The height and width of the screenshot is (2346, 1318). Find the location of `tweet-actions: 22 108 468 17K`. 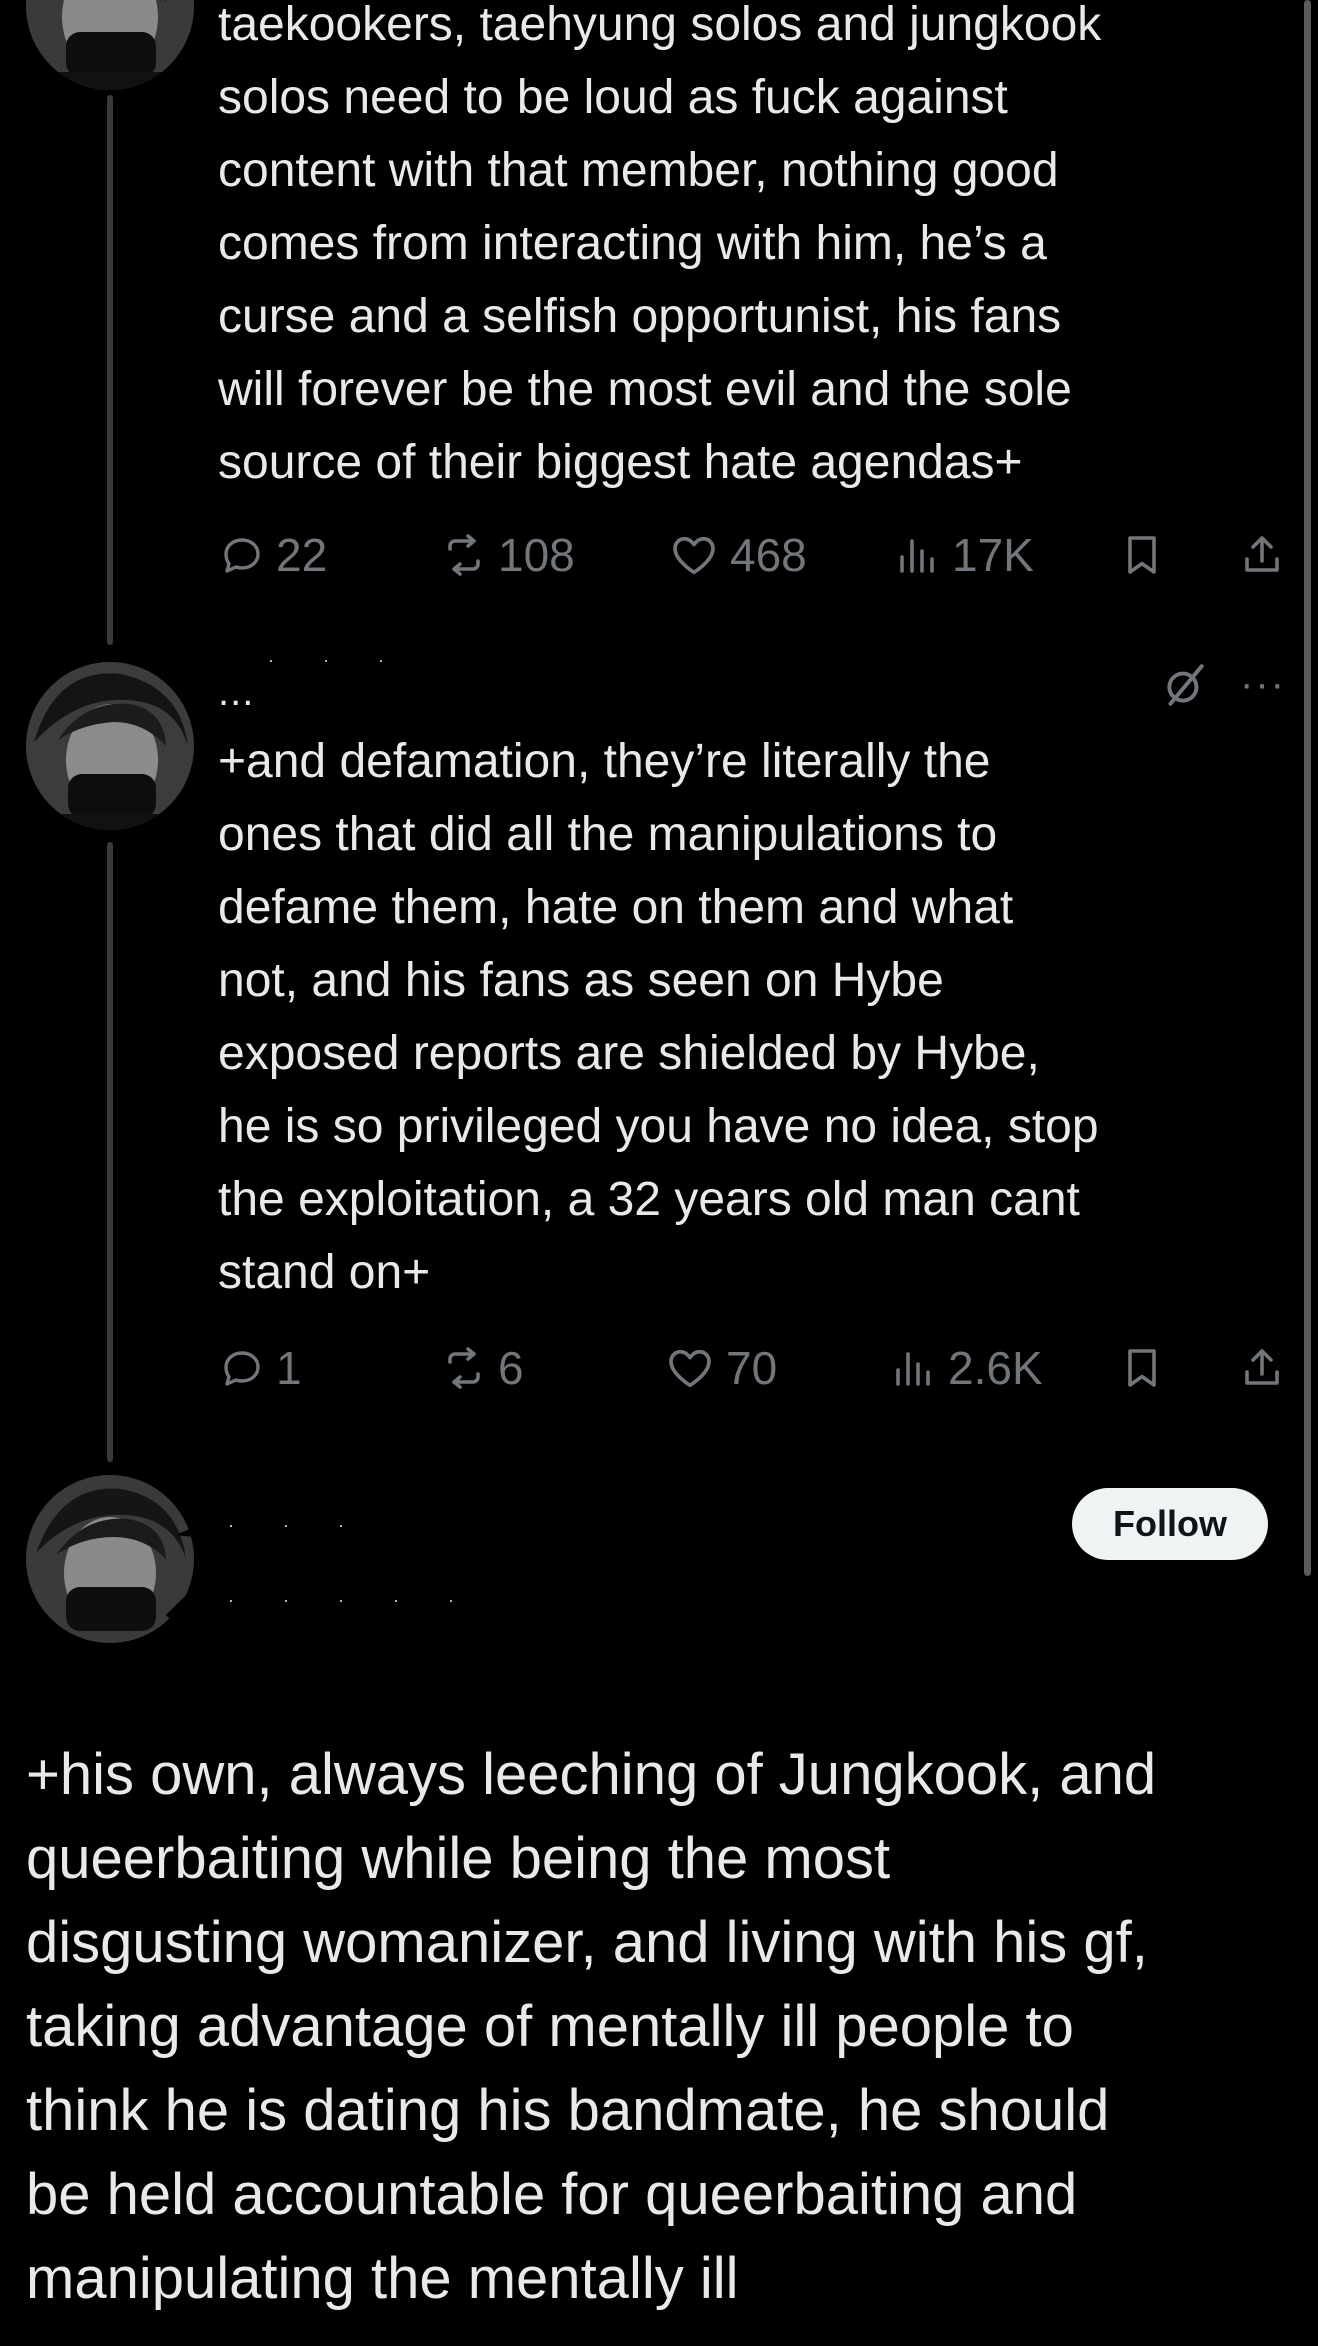

tweet-actions: 22 108 468 17K is located at coordinates (757, 555).